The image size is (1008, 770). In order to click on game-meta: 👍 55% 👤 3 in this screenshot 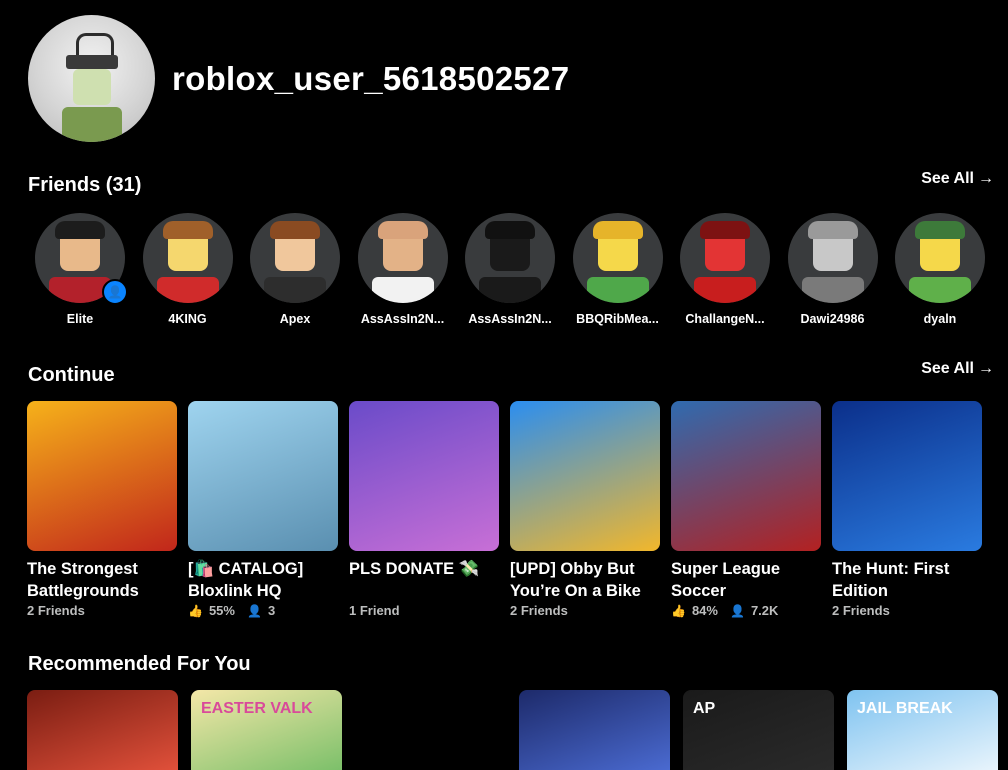, I will do `click(263, 610)`.